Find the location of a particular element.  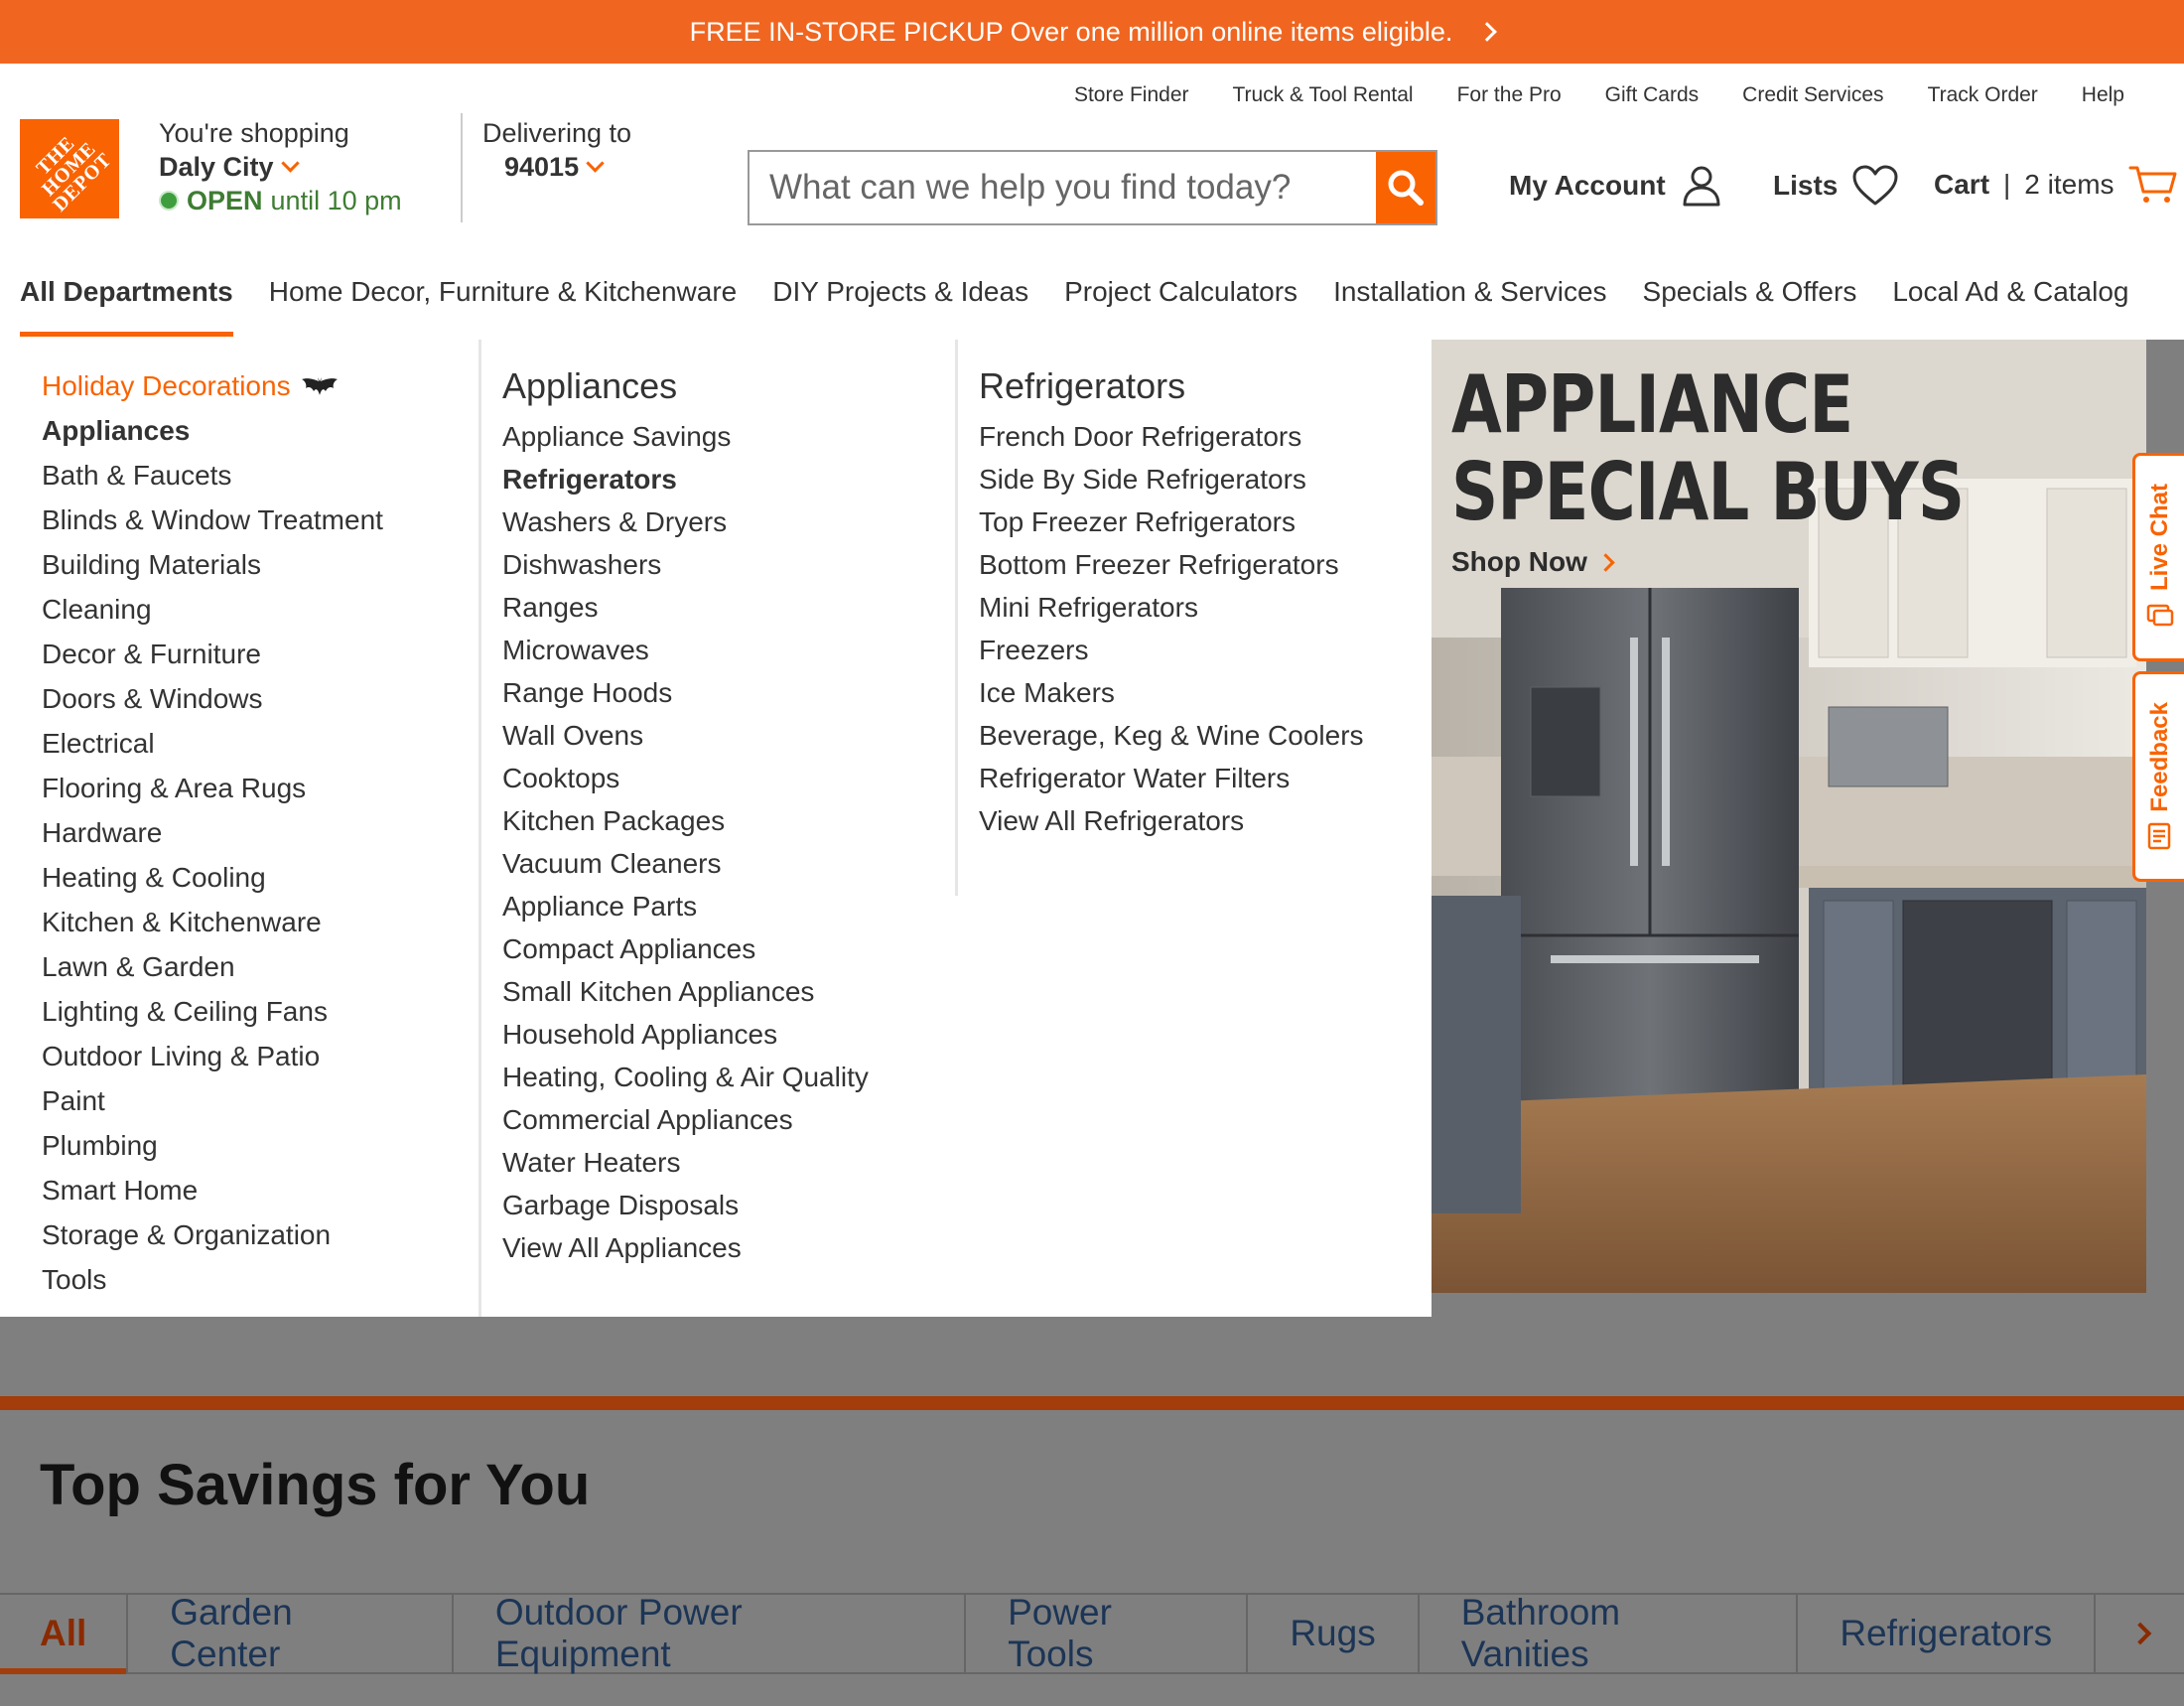

tabs-next-button is located at coordinates (2140, 1634).